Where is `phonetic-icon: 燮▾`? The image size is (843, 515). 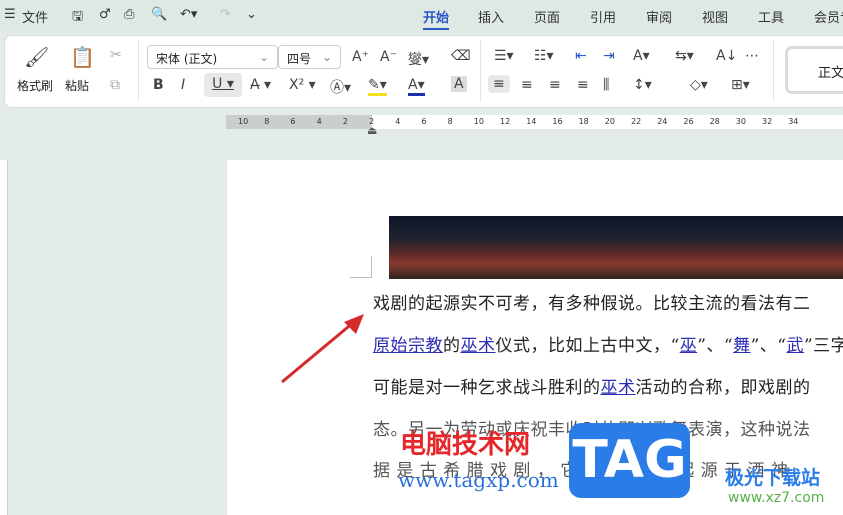 phonetic-icon: 燮▾ is located at coordinates (418, 59).